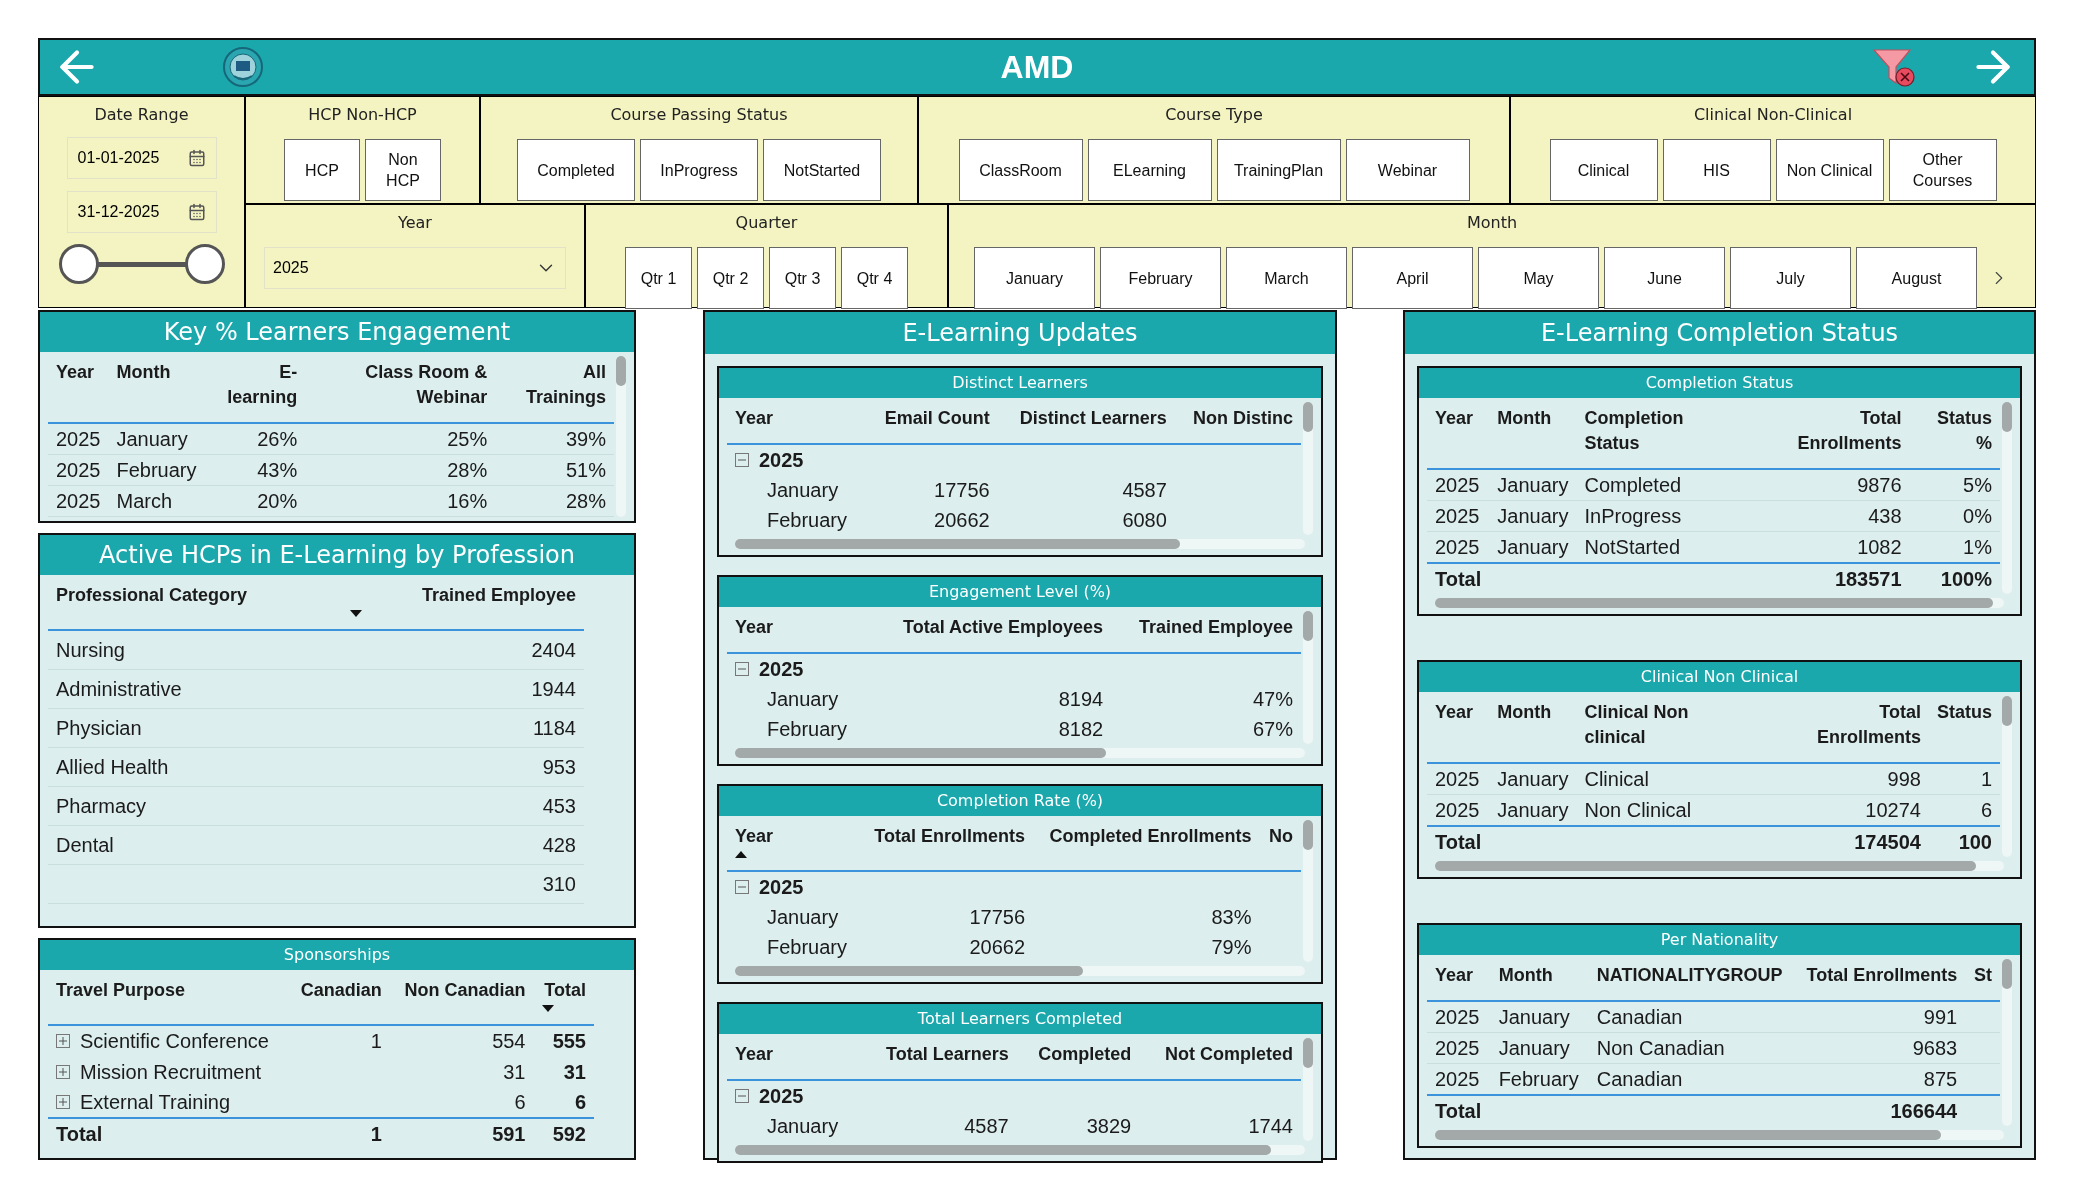 The width and height of the screenshot is (2075, 1200). I want to click on column-header: Email Count, so click(932, 418).